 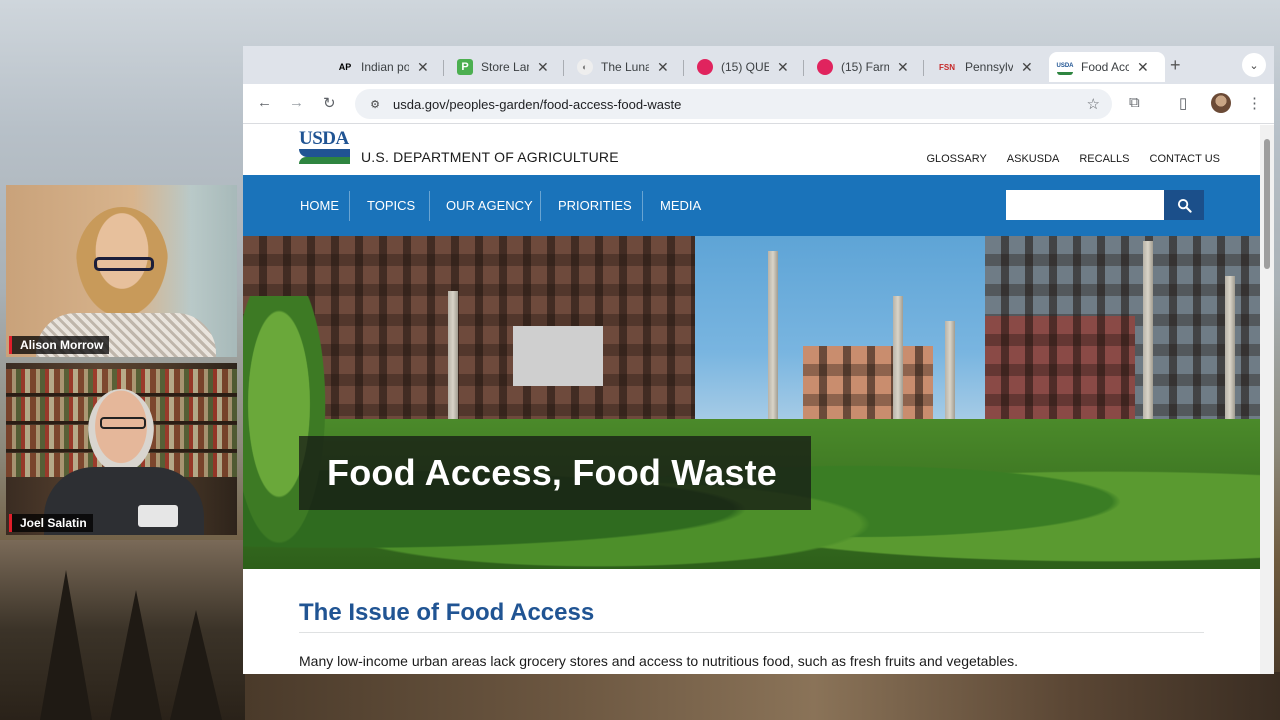 I want to click on moon-favicon-icon: ◐, so click(x=585, y=67).